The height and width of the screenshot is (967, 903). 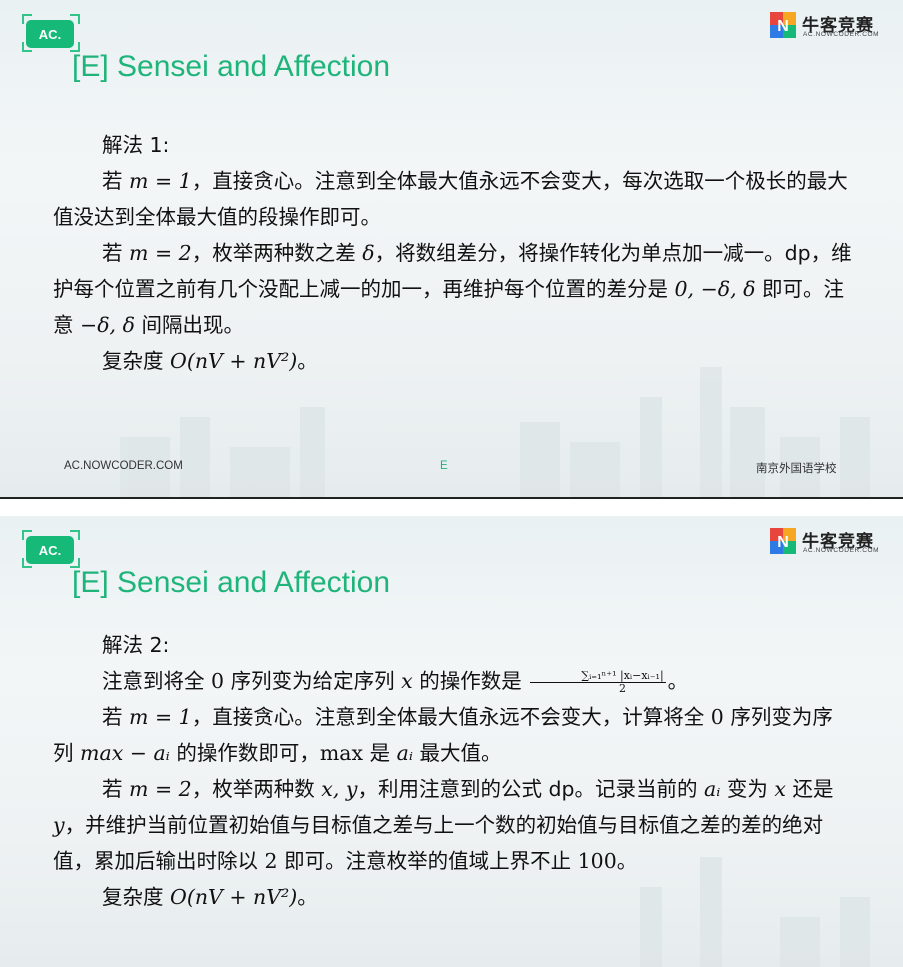 What do you see at coordinates (123, 466) in the screenshot?
I see `footer-website: AC.NOWCODER.COM` at bounding box center [123, 466].